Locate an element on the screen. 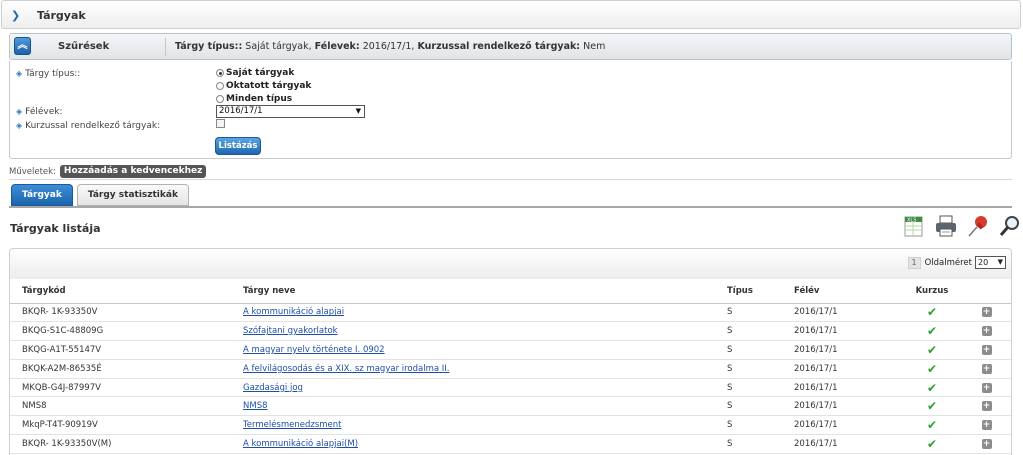 This screenshot has height=455, width=1023. page-size-value: 20 is located at coordinates (983, 262).